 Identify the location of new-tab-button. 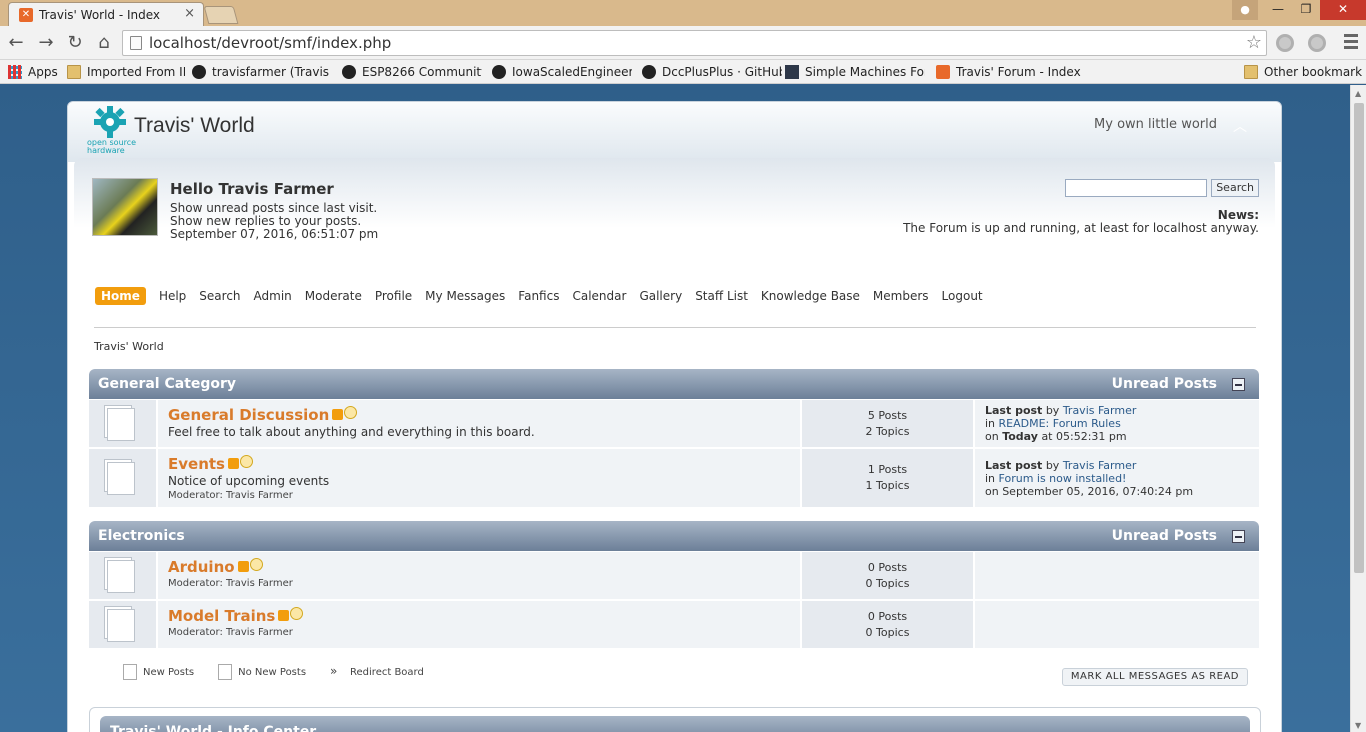
(221, 15).